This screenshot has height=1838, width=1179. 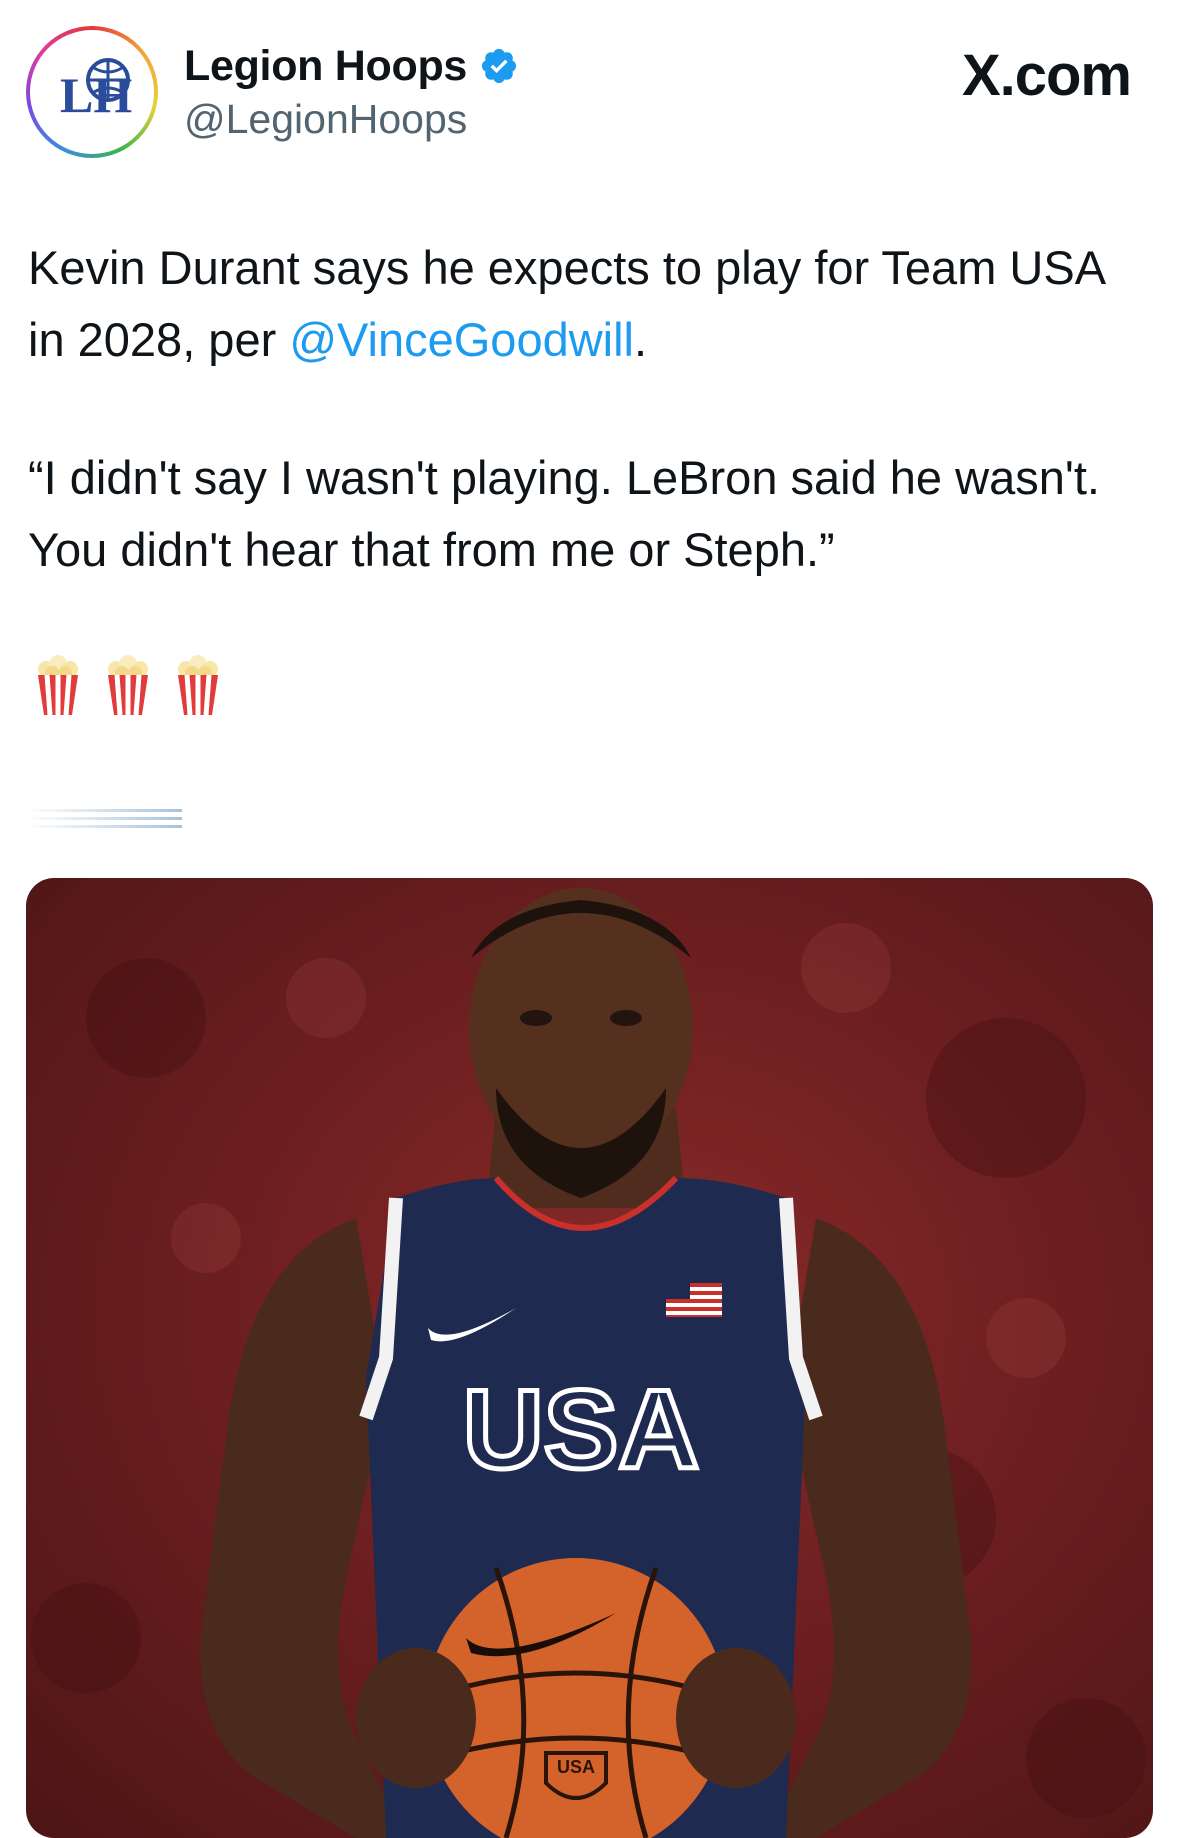 I want to click on display-name: Legion Hoops, so click(x=325, y=66).